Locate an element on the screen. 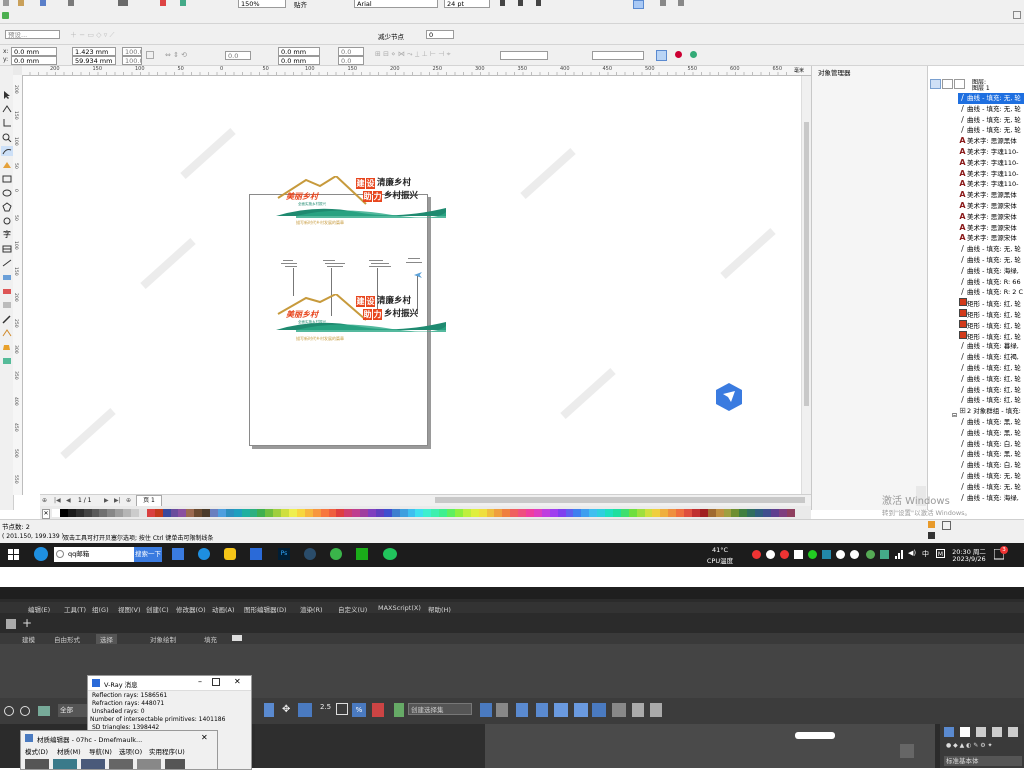 The height and width of the screenshot is (770, 1024). max-menu-item: 动画(A) is located at coordinates (223, 609).